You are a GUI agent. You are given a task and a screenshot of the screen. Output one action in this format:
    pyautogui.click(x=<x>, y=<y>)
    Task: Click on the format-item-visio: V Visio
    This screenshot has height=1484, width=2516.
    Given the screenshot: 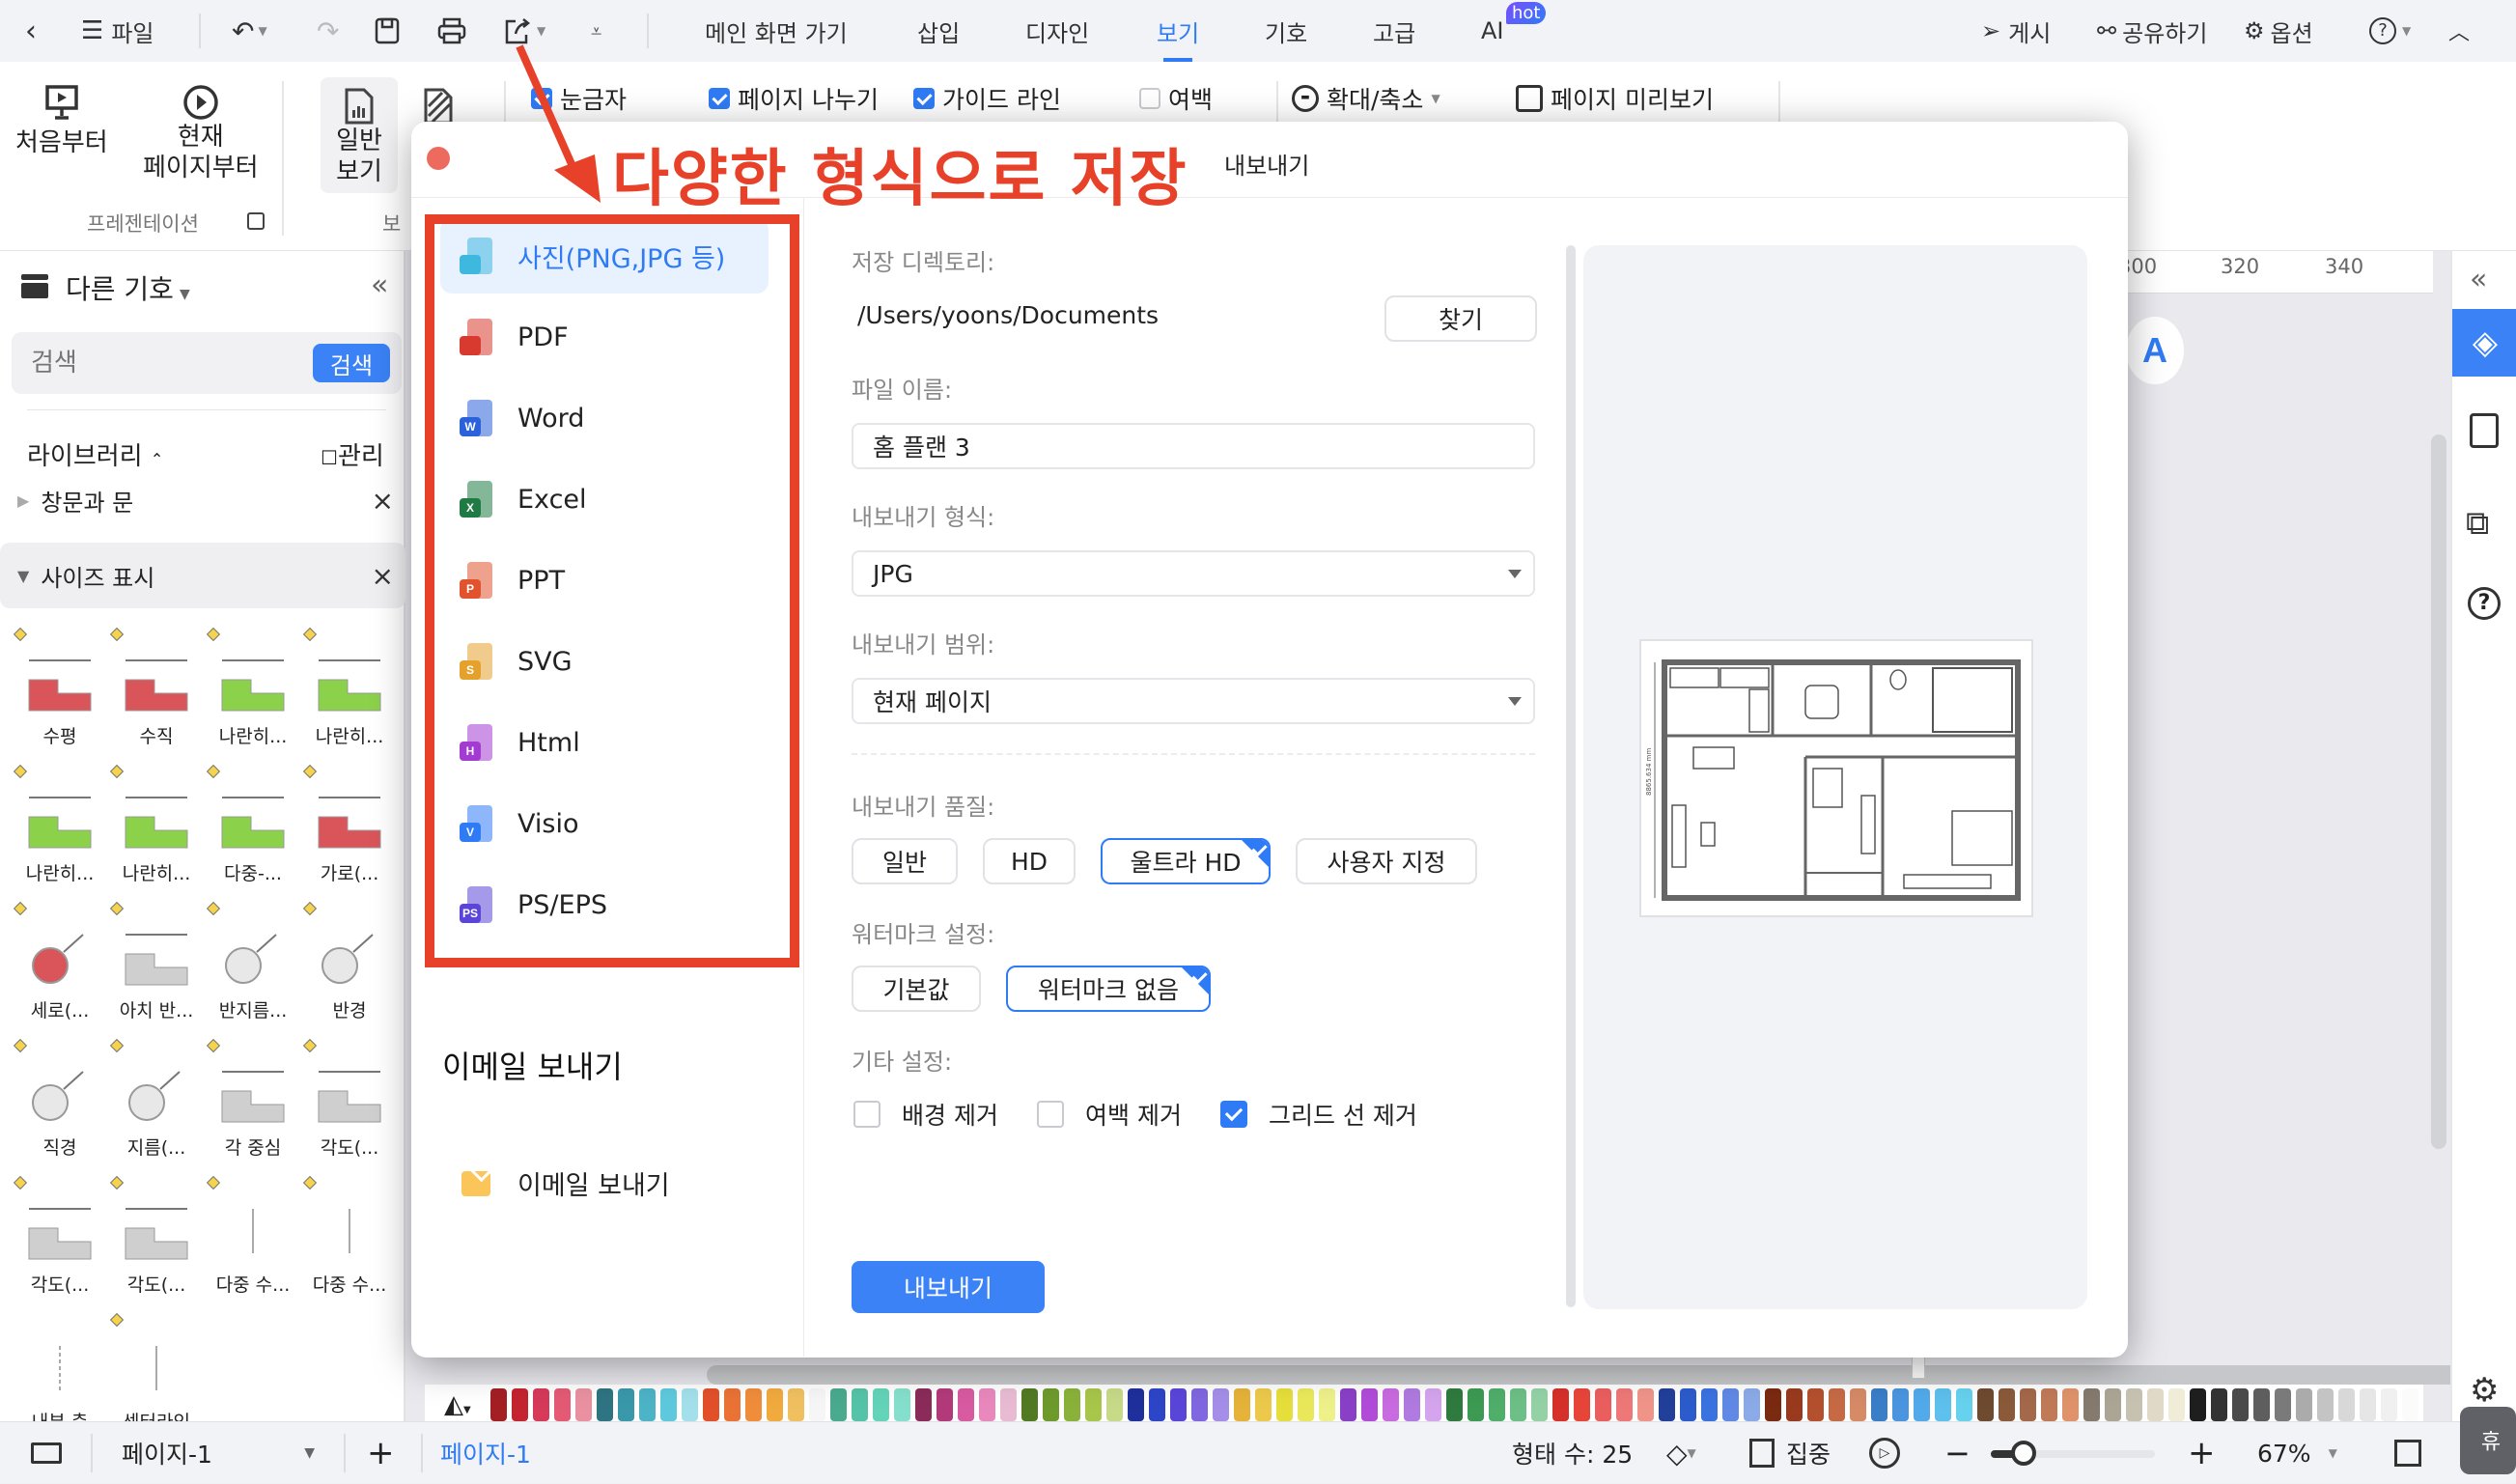 What is the action you would take?
    pyautogui.click(x=604, y=824)
    